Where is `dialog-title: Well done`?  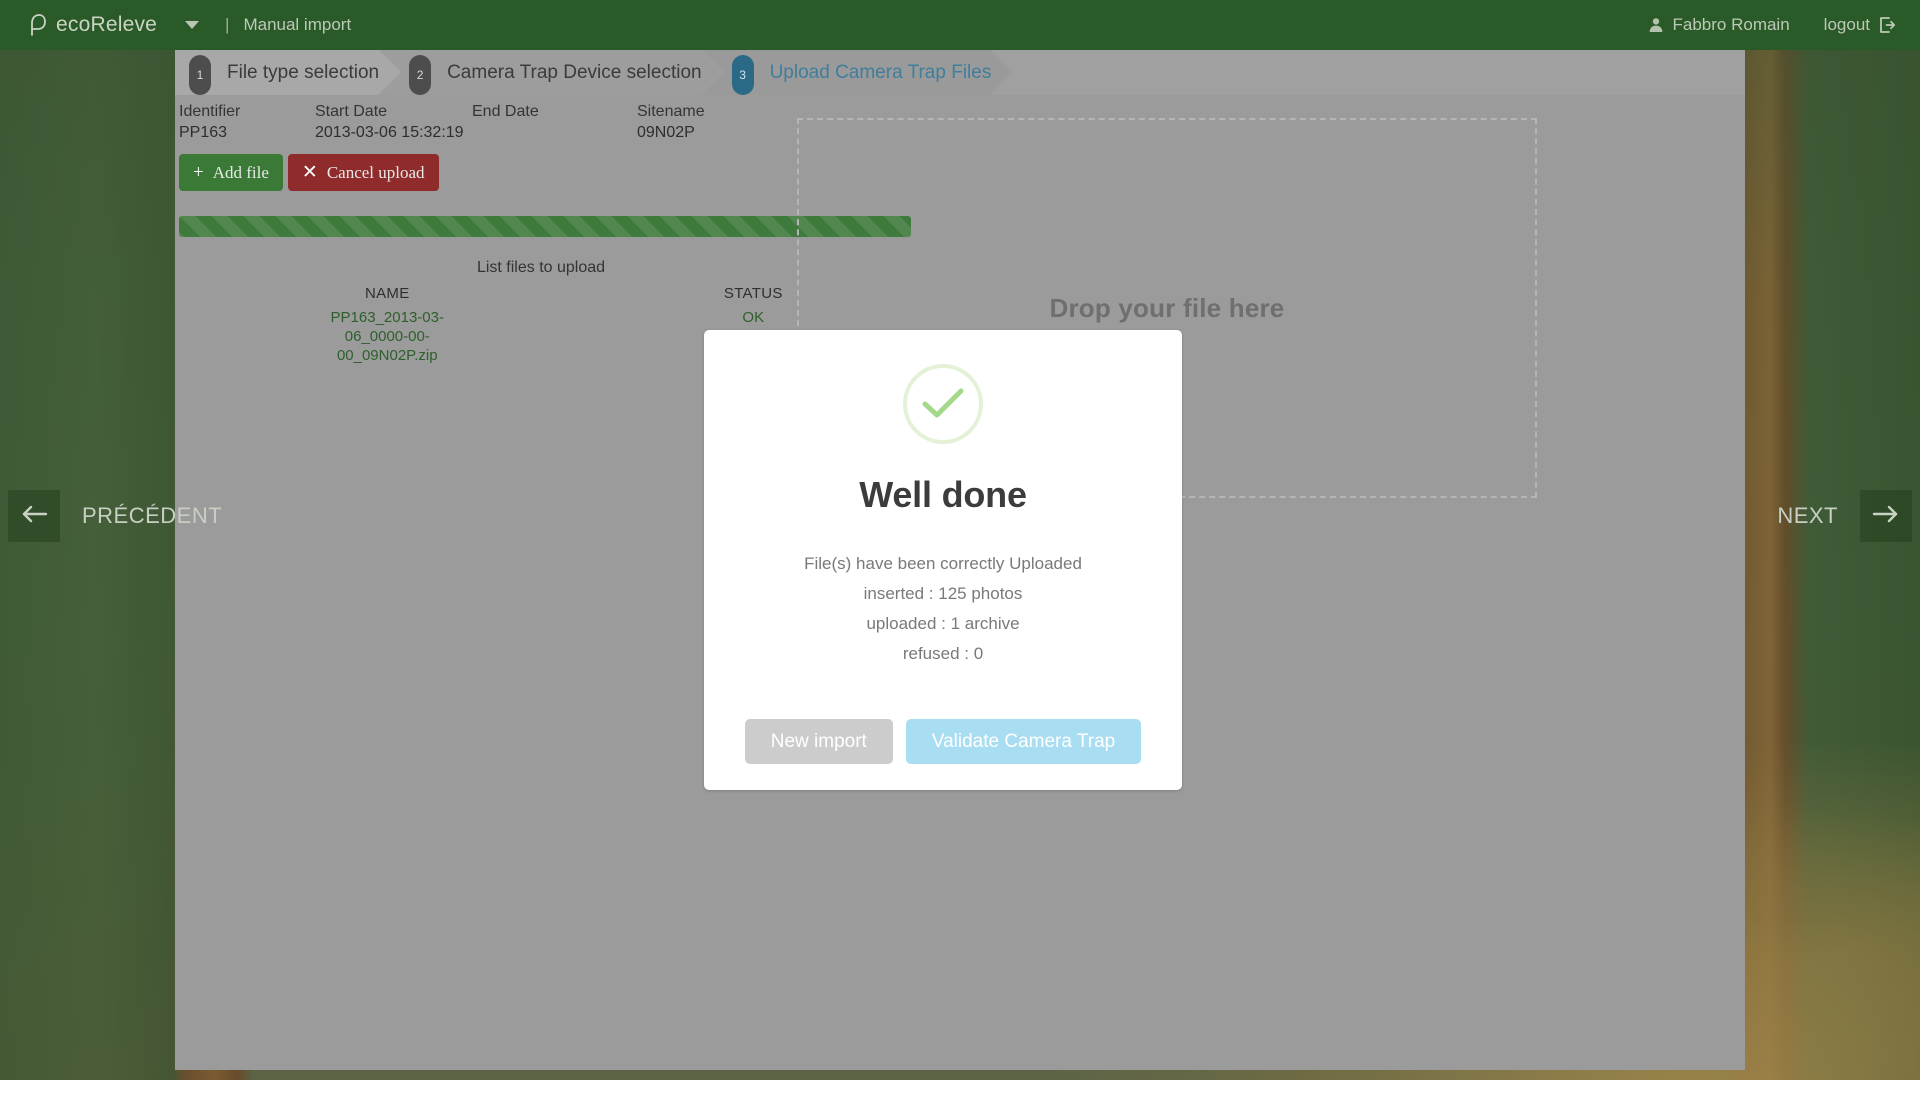
dialog-title: Well done is located at coordinates (943, 495).